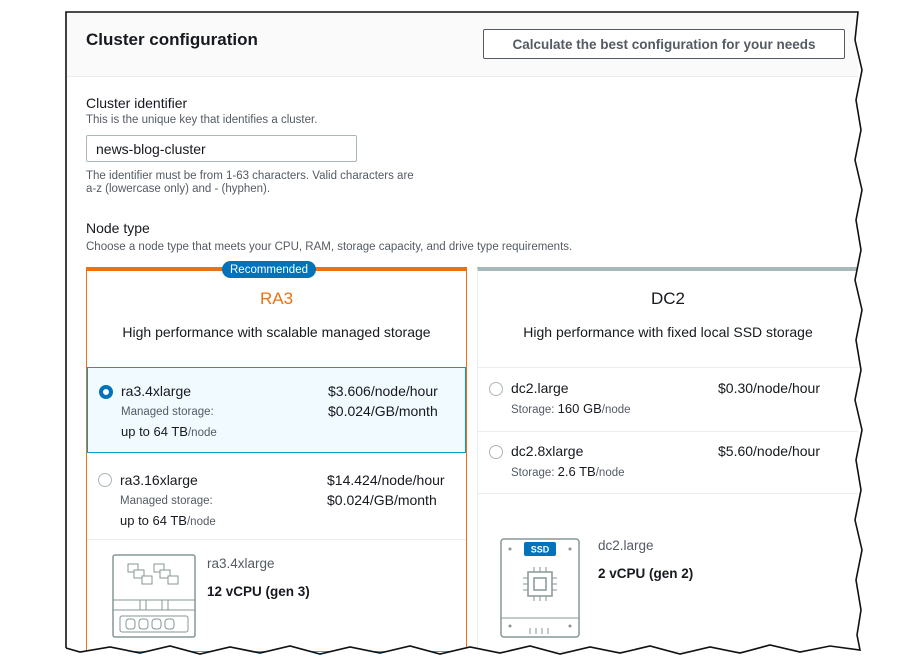 The height and width of the screenshot is (662, 922). Describe the element at coordinates (547, 451) in the screenshot. I see `dc2-8xlarge-name: dc2.8xlarge` at that location.